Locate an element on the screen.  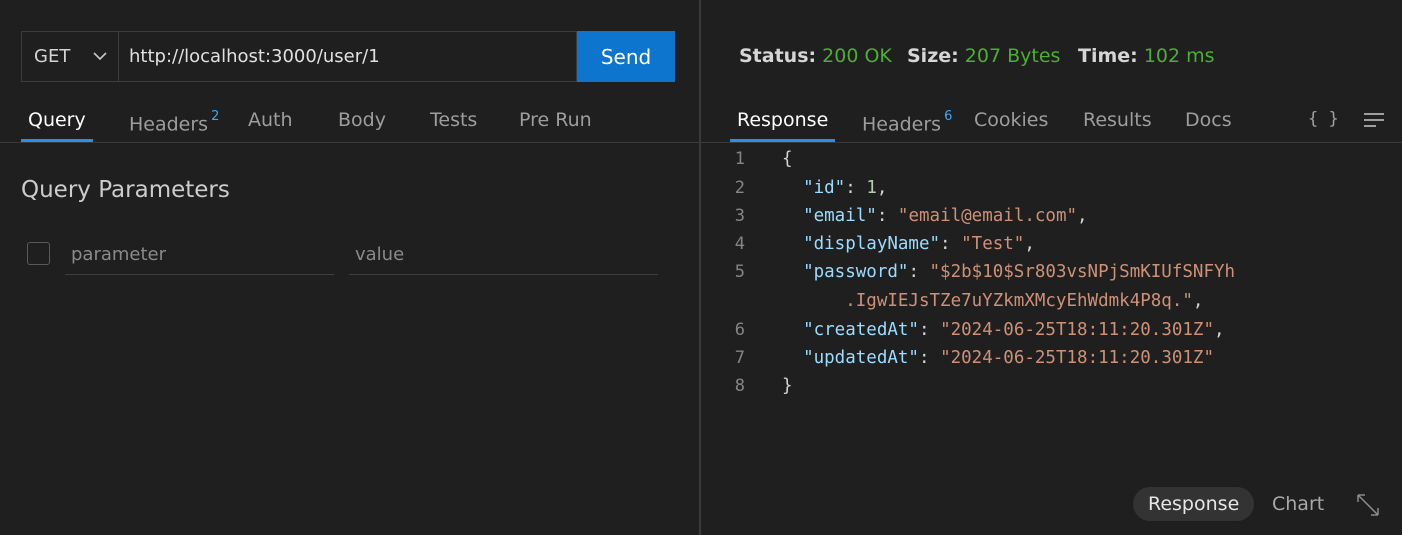
request-bar: GET Send is located at coordinates (348, 56).